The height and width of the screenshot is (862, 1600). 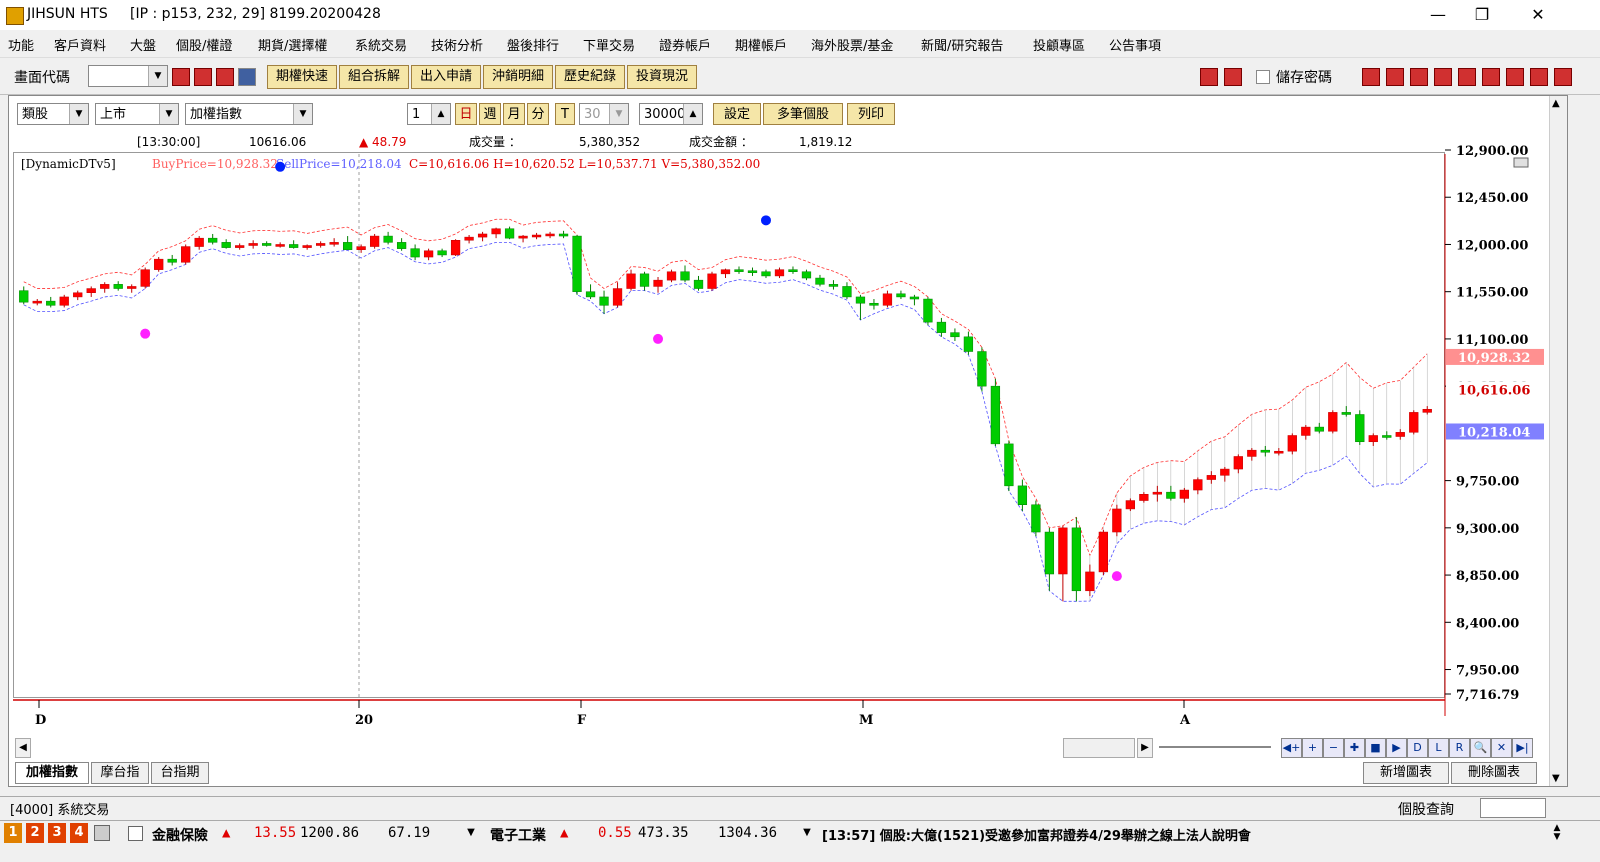 I want to click on chart-nav-button: ✕, so click(x=1501, y=748).